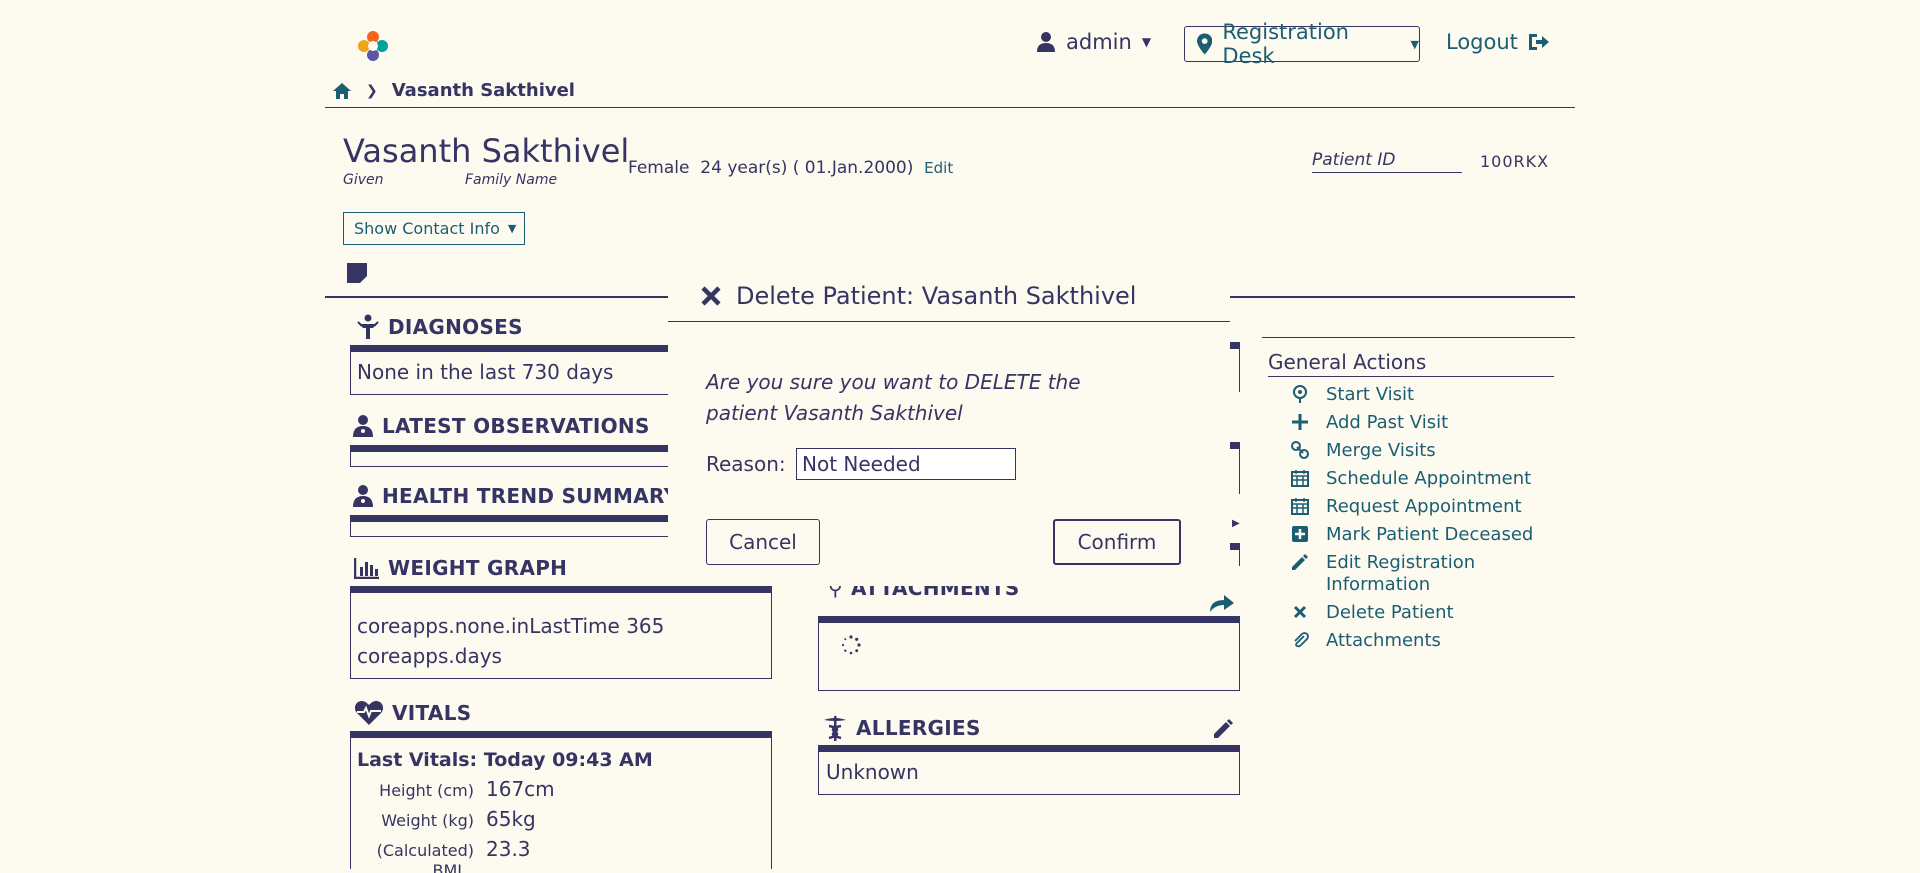  Describe the element at coordinates (426, 790) in the screenshot. I see `vitals-key: Height (cm)` at that location.